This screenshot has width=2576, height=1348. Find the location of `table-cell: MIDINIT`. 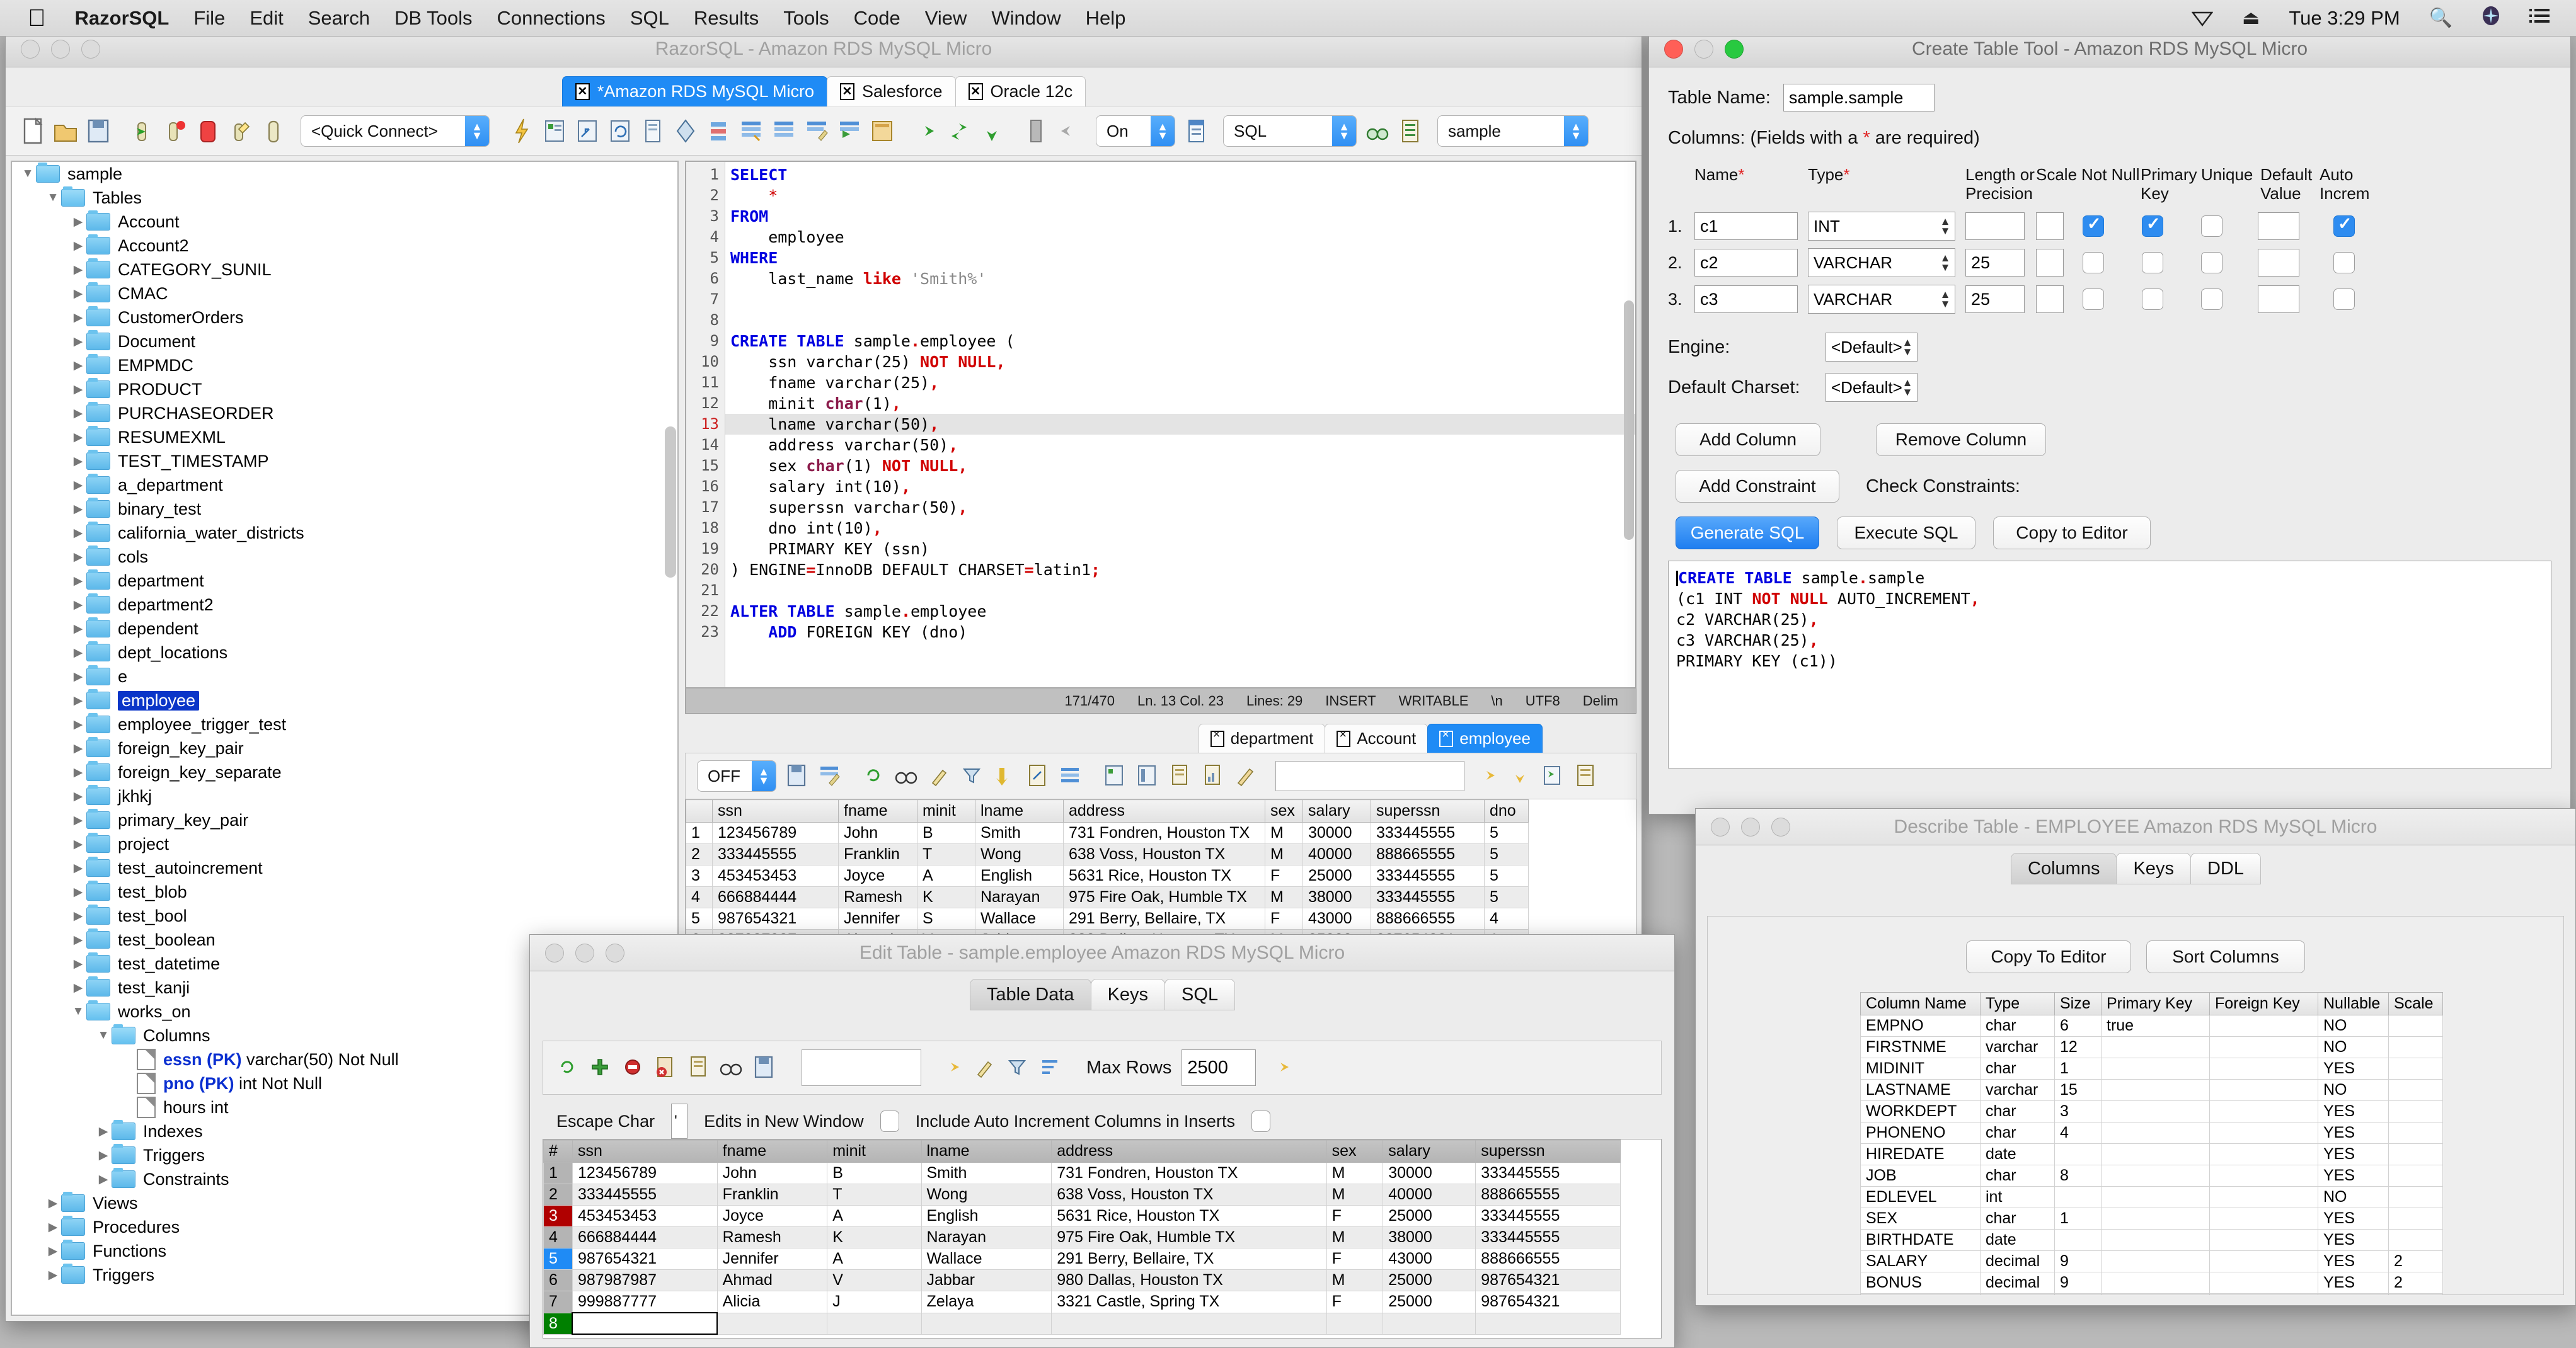

table-cell: MIDINIT is located at coordinates (1920, 1069).